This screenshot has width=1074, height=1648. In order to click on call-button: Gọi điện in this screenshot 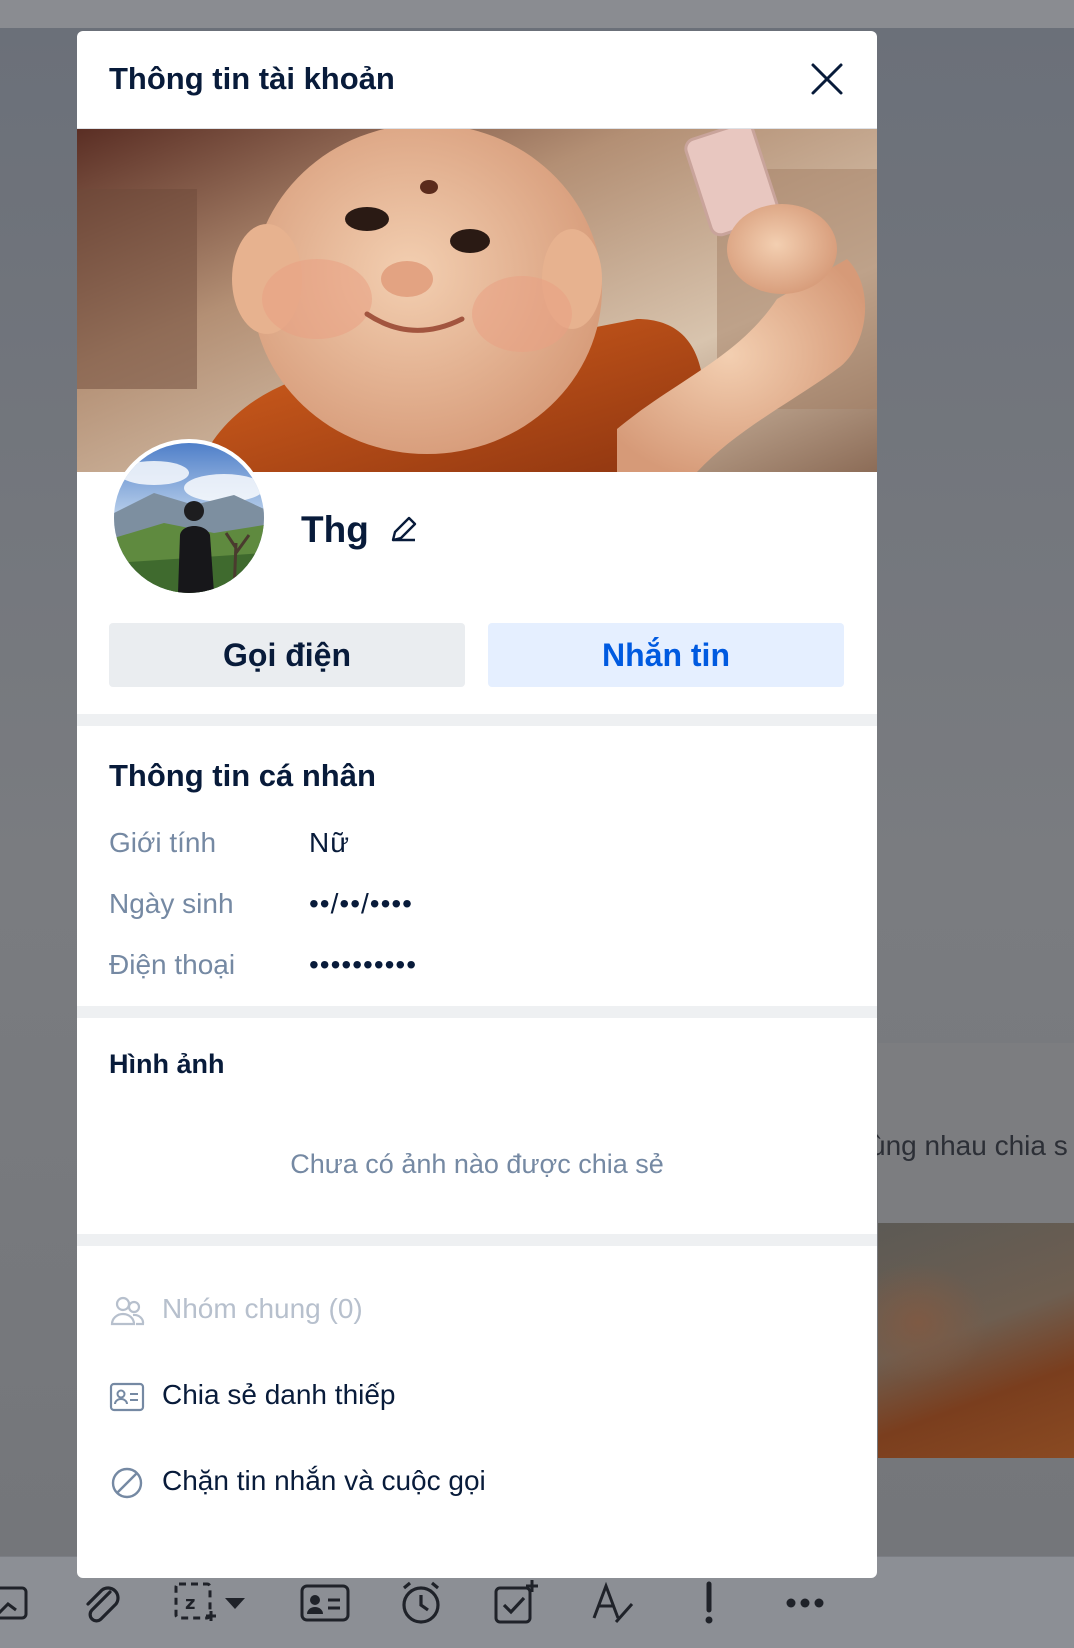, I will do `click(287, 655)`.